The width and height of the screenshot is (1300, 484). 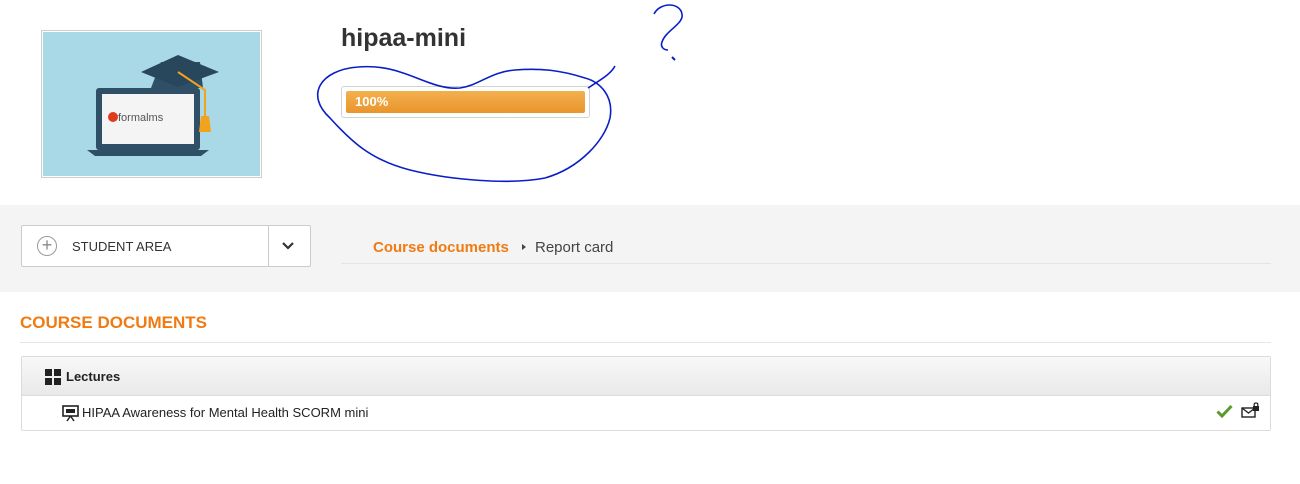 I want to click on course-thumbnail: formalms, so click(x=151, y=104).